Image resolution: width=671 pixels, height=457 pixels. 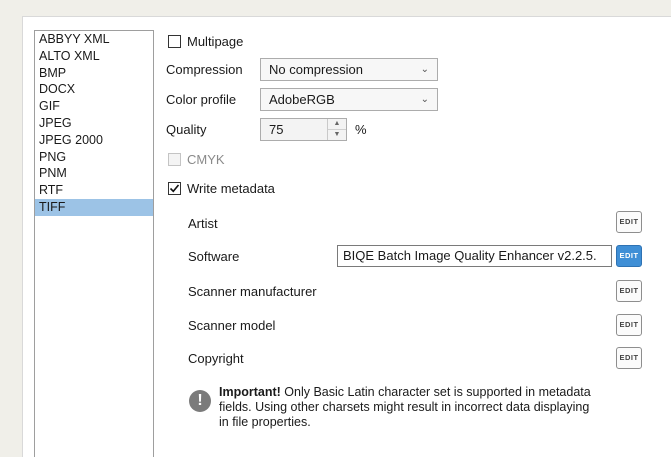 I want to click on compression-select: No compression ⌄, so click(x=349, y=69).